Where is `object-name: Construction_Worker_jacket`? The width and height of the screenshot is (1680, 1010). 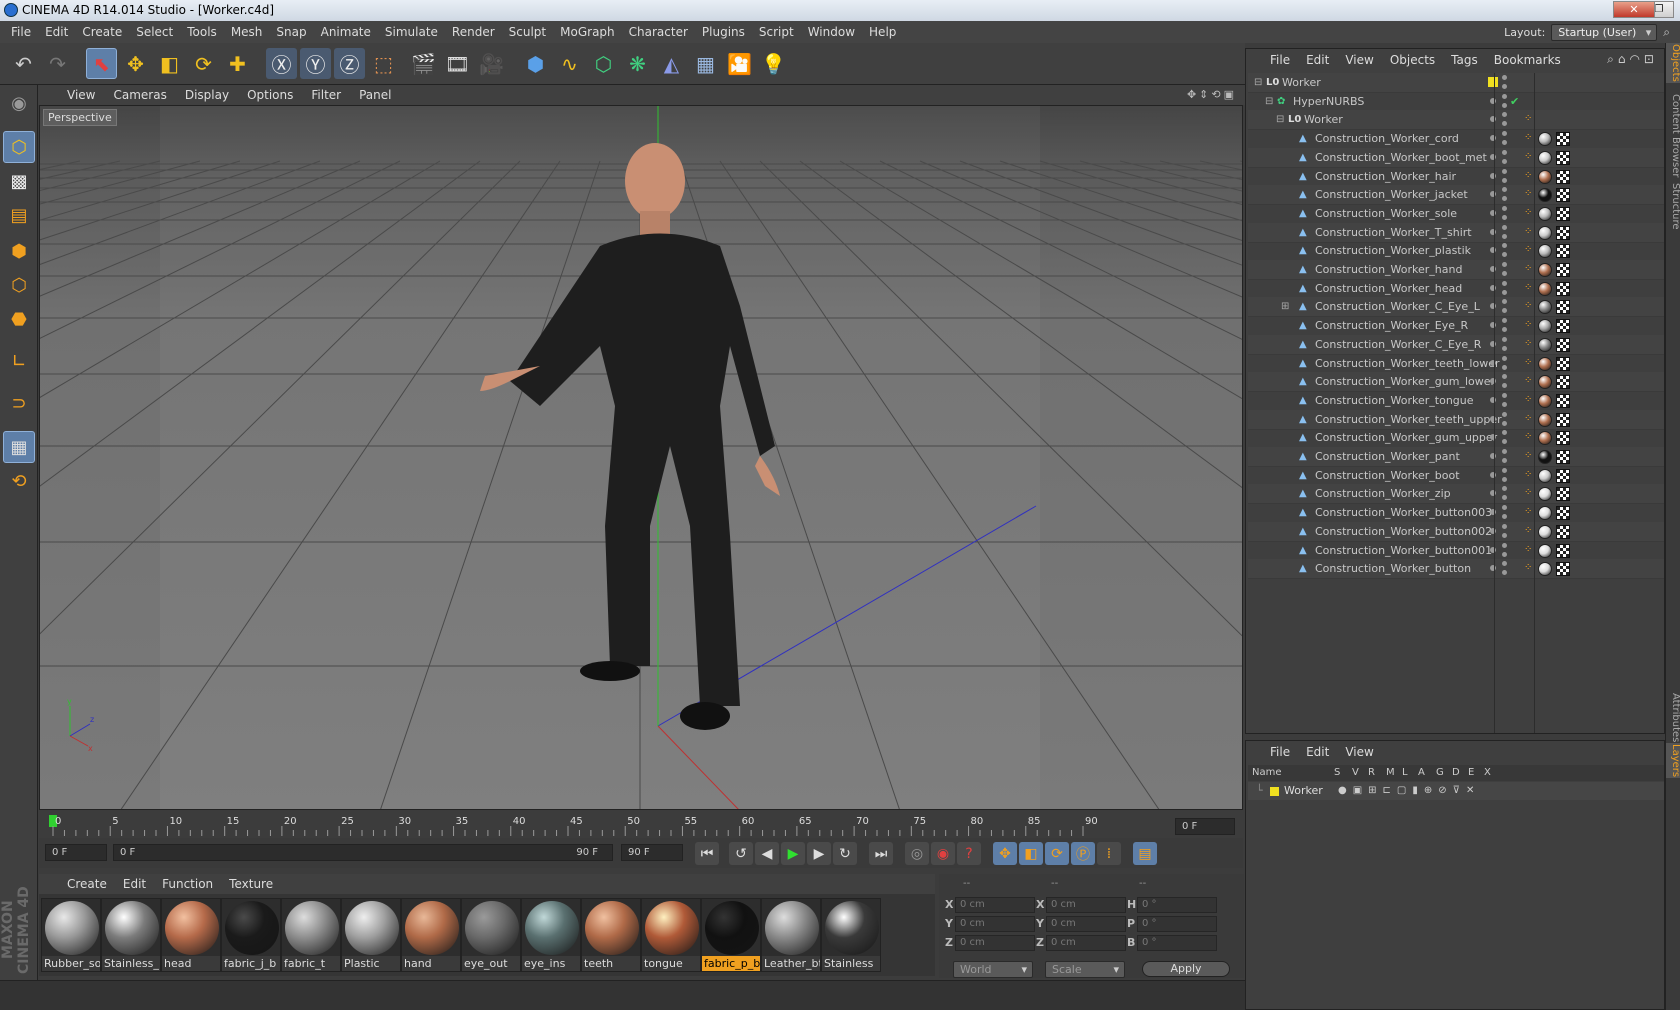 object-name: Construction_Worker_jacket is located at coordinates (1391, 195).